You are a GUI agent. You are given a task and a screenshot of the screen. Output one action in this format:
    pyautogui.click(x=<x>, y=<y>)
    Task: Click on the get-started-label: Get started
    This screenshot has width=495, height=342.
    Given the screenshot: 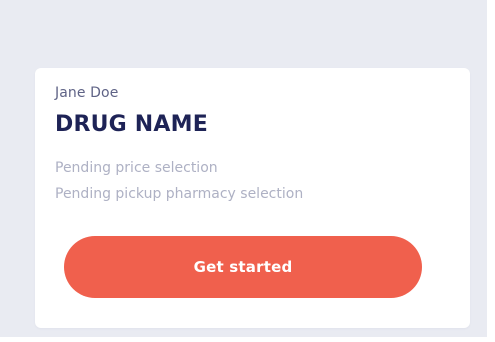 What is the action you would take?
    pyautogui.click(x=243, y=267)
    